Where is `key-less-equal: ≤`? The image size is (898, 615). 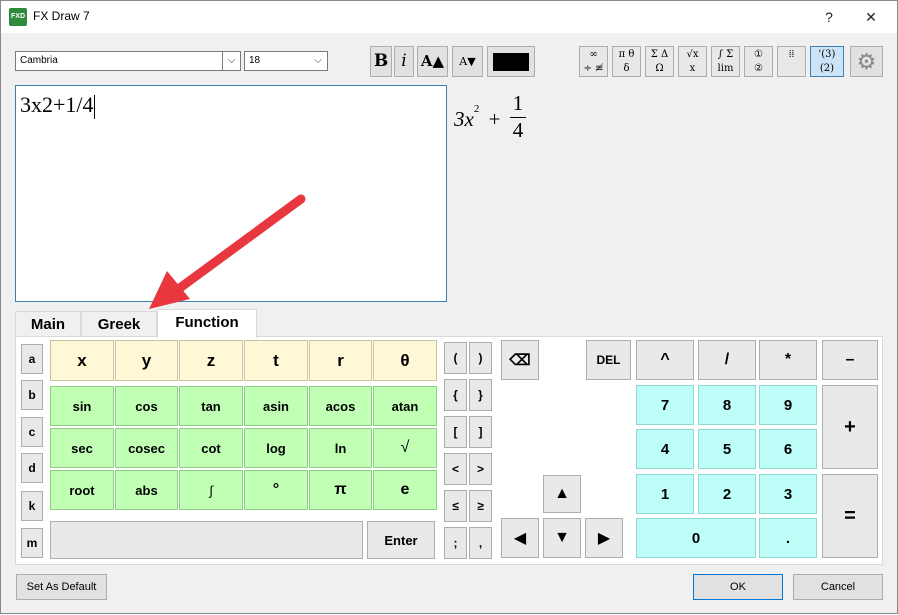
key-less-equal: ≤ is located at coordinates (455, 506).